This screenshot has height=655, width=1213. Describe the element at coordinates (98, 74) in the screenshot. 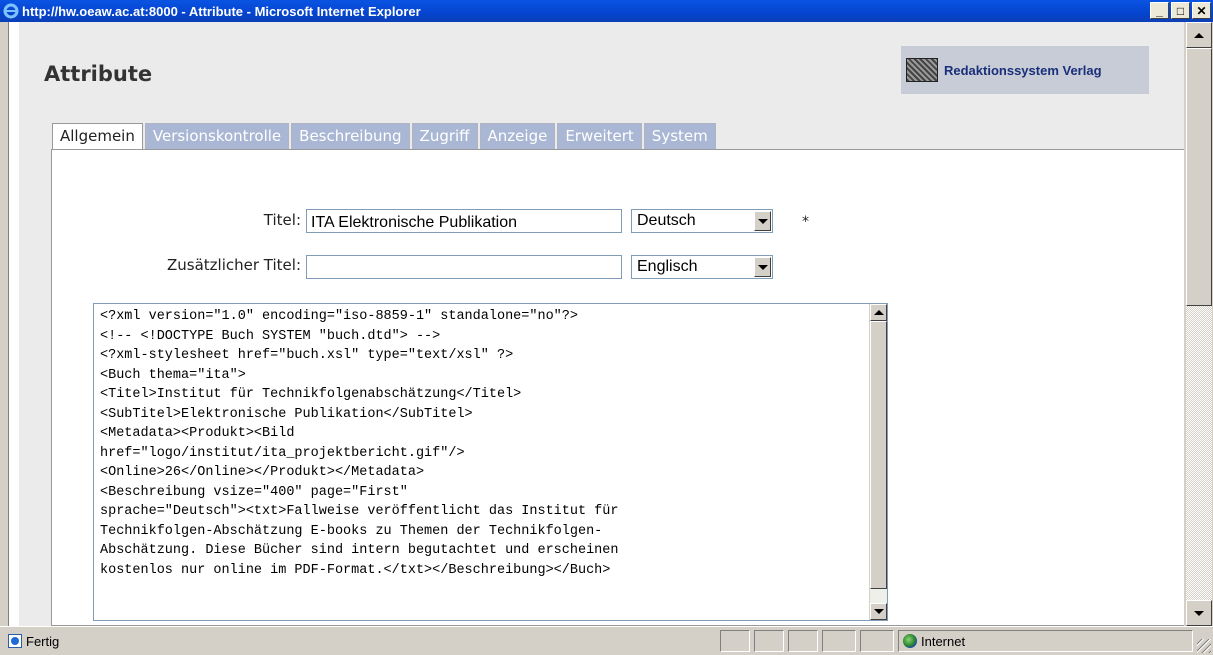

I see `page-title: Attribute` at that location.